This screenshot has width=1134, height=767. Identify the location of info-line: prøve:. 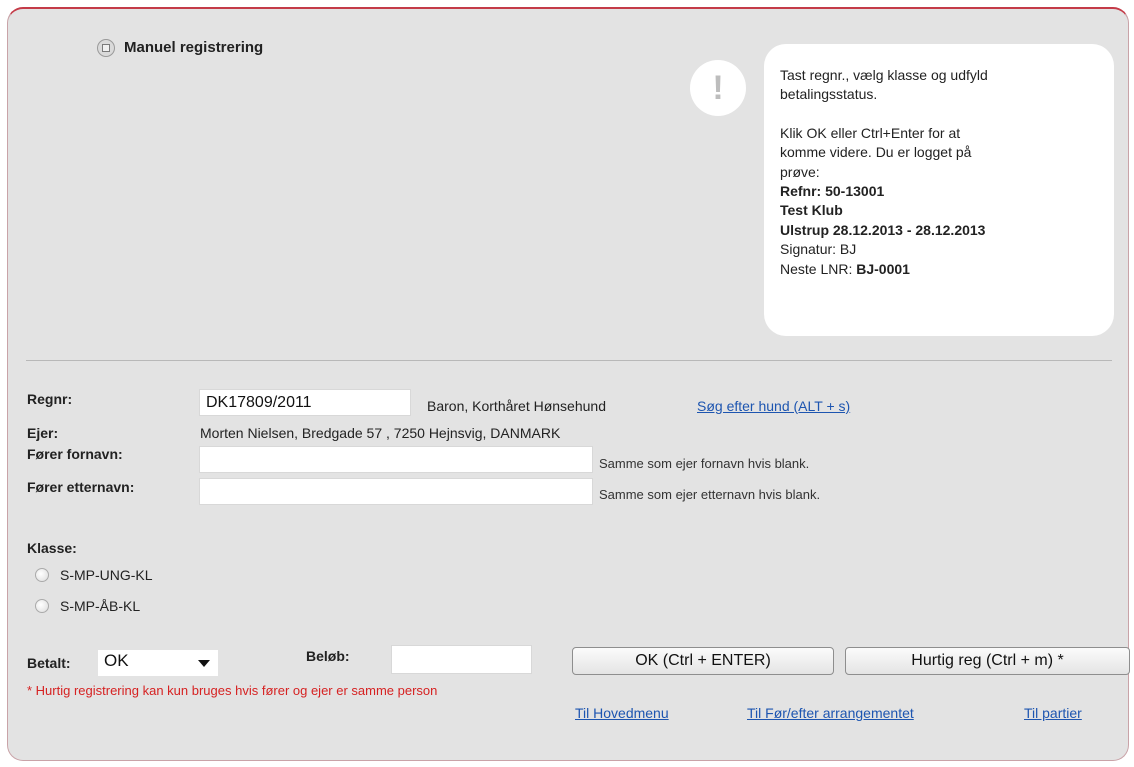
(800, 171).